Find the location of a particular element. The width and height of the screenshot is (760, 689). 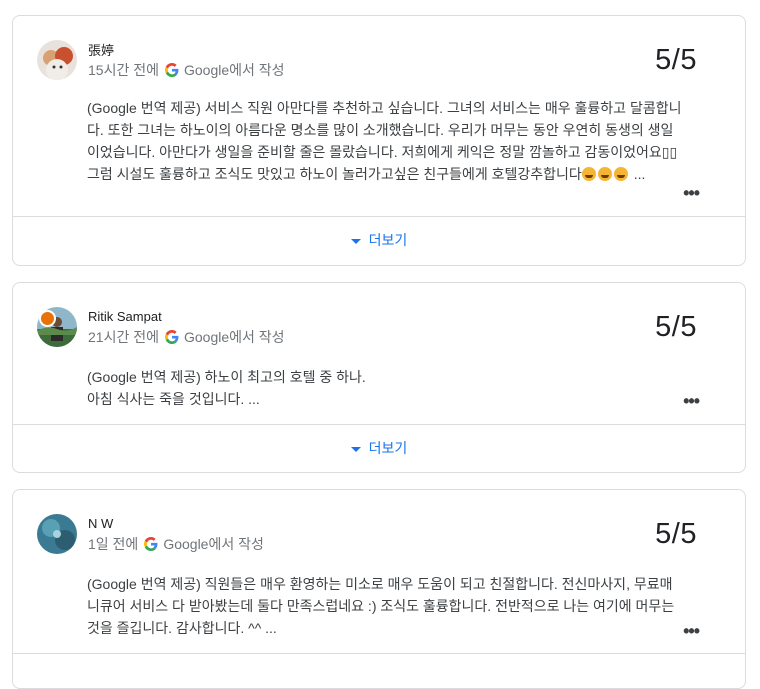

review-time: 21시간 전에 is located at coordinates (123, 337).